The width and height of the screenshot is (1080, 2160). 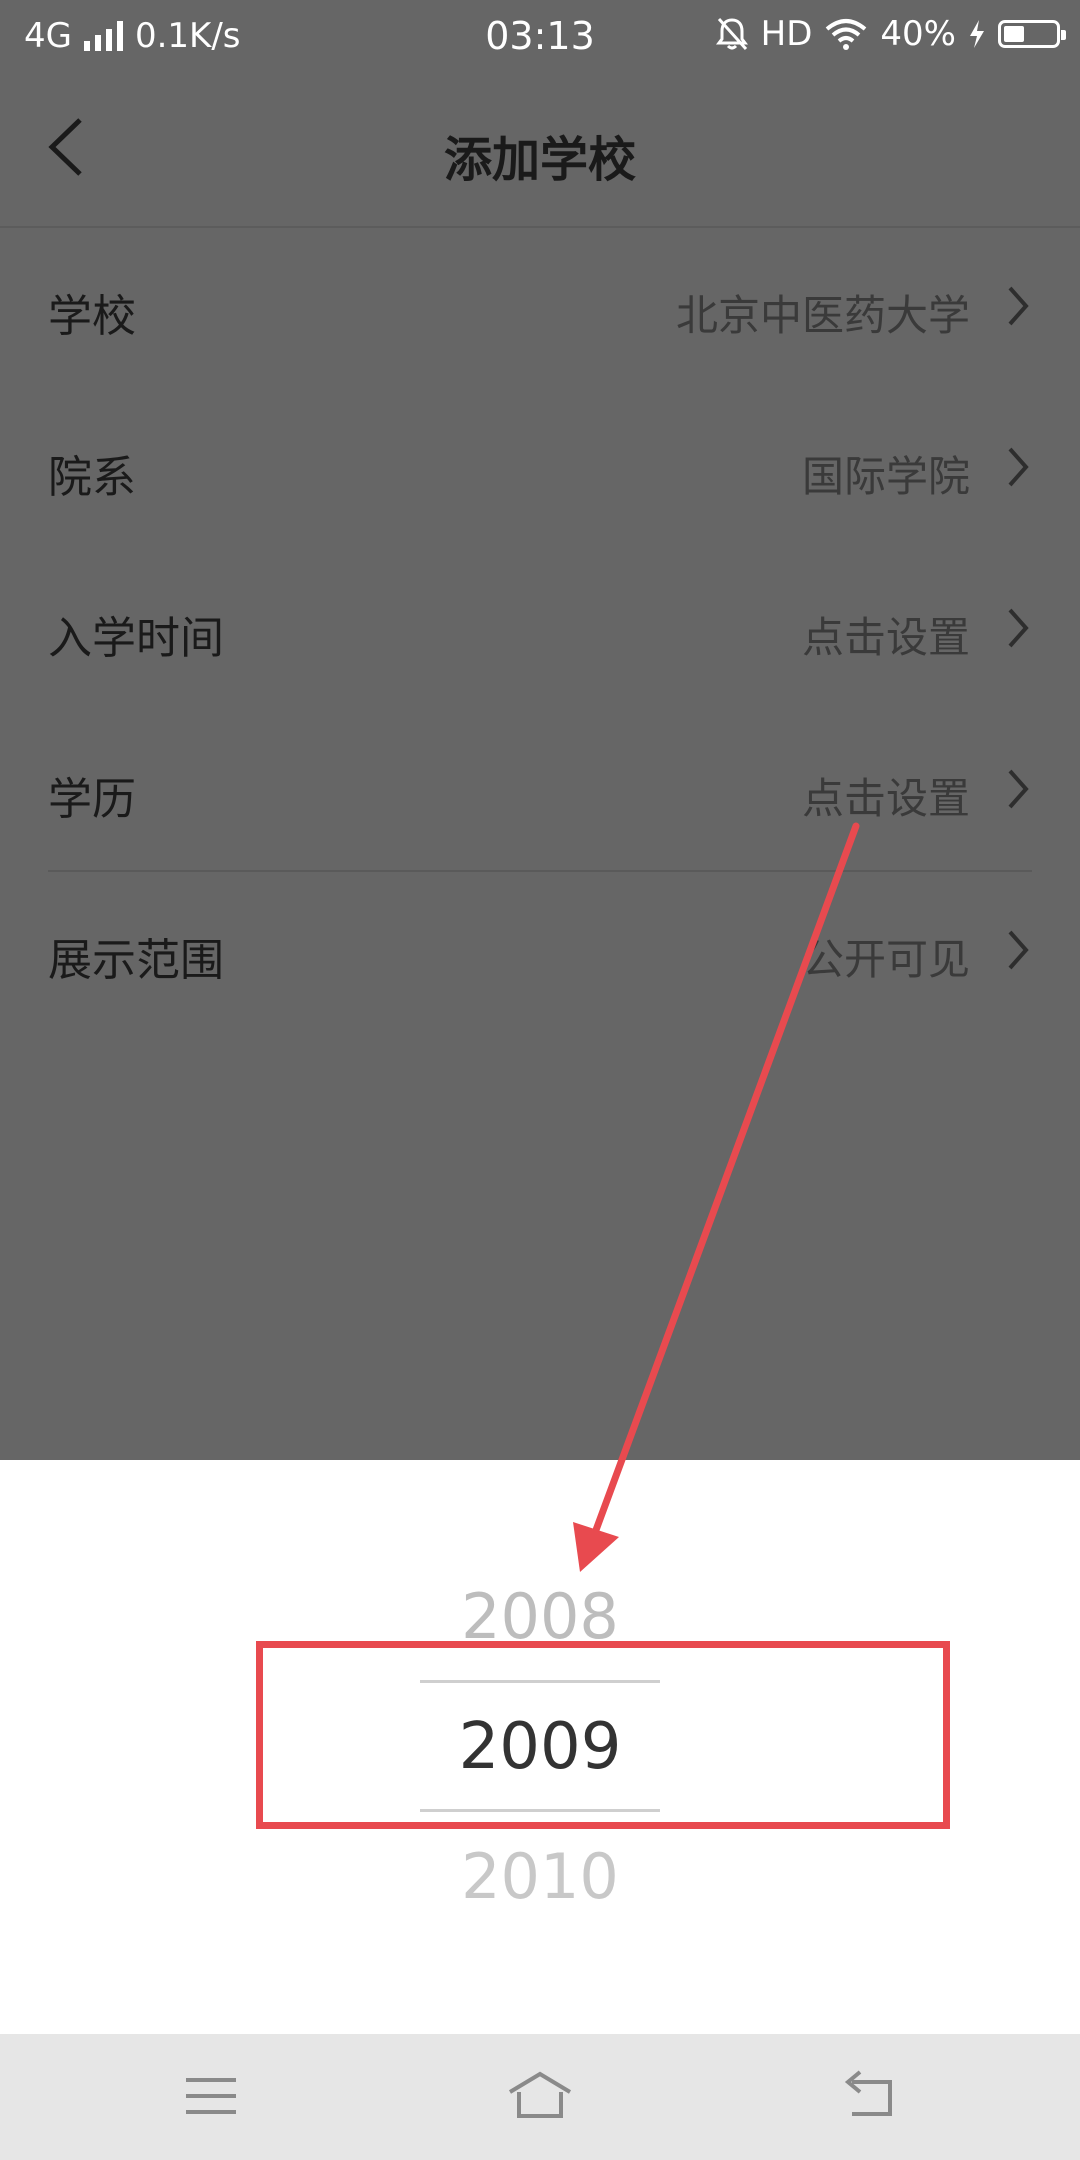 What do you see at coordinates (211, 2096) in the screenshot?
I see `menu-icon` at bounding box center [211, 2096].